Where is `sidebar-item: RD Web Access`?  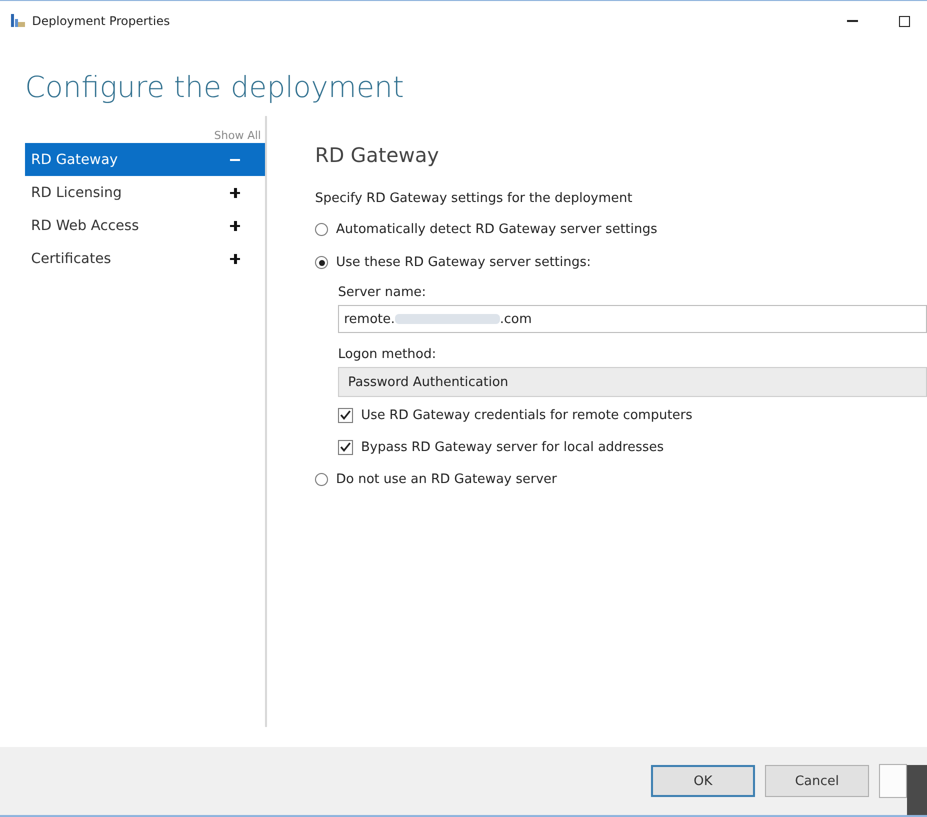
sidebar-item: RD Web Access is located at coordinates (145, 225).